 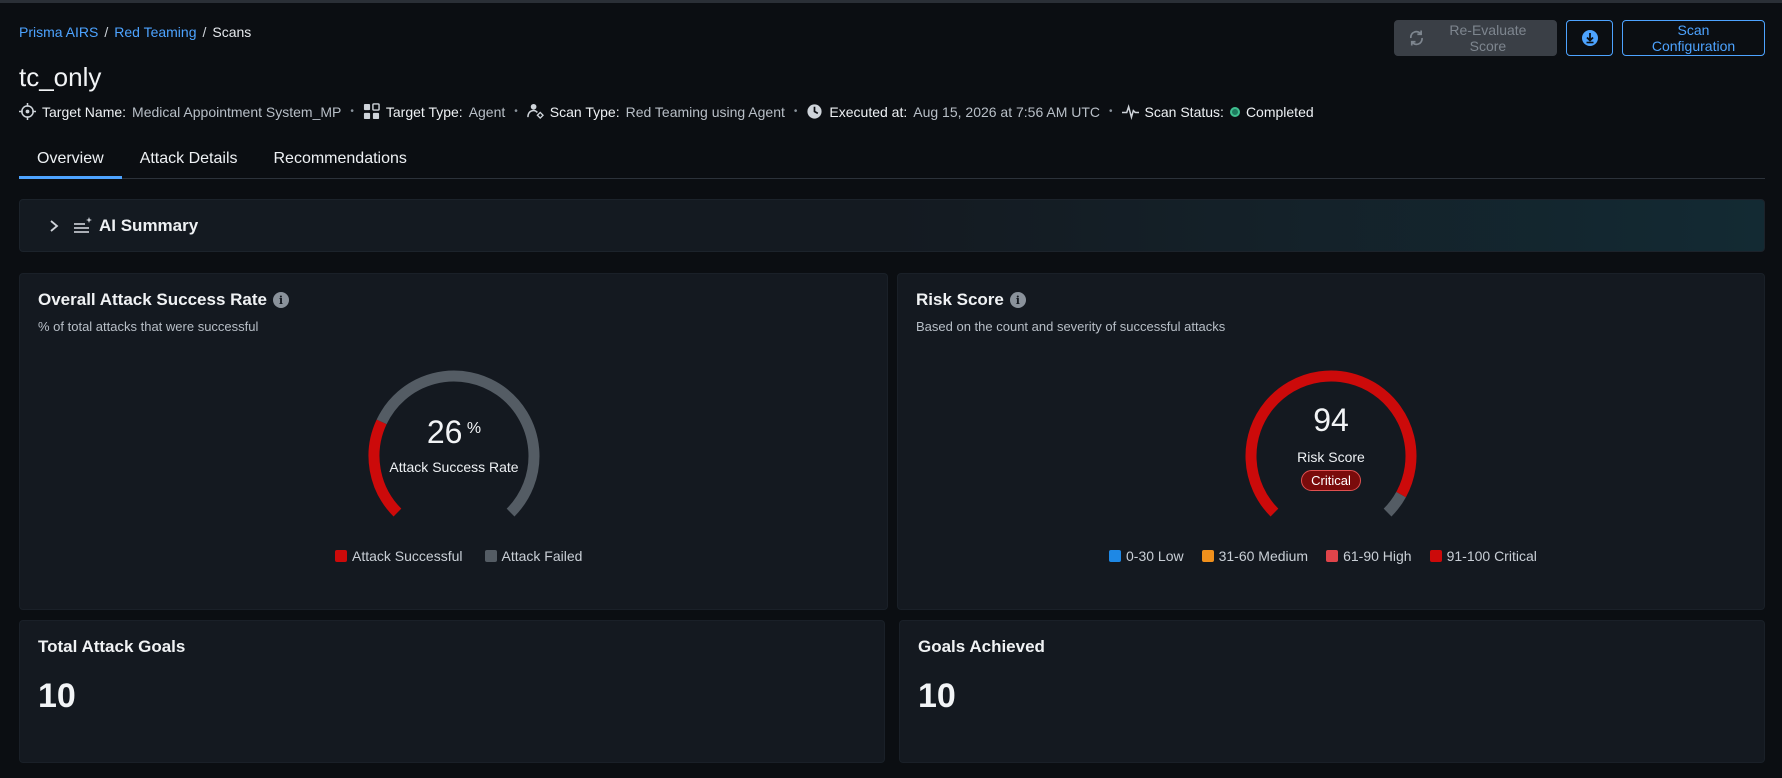 What do you see at coordinates (542, 556) in the screenshot?
I see `legend-label: Attack Failed` at bounding box center [542, 556].